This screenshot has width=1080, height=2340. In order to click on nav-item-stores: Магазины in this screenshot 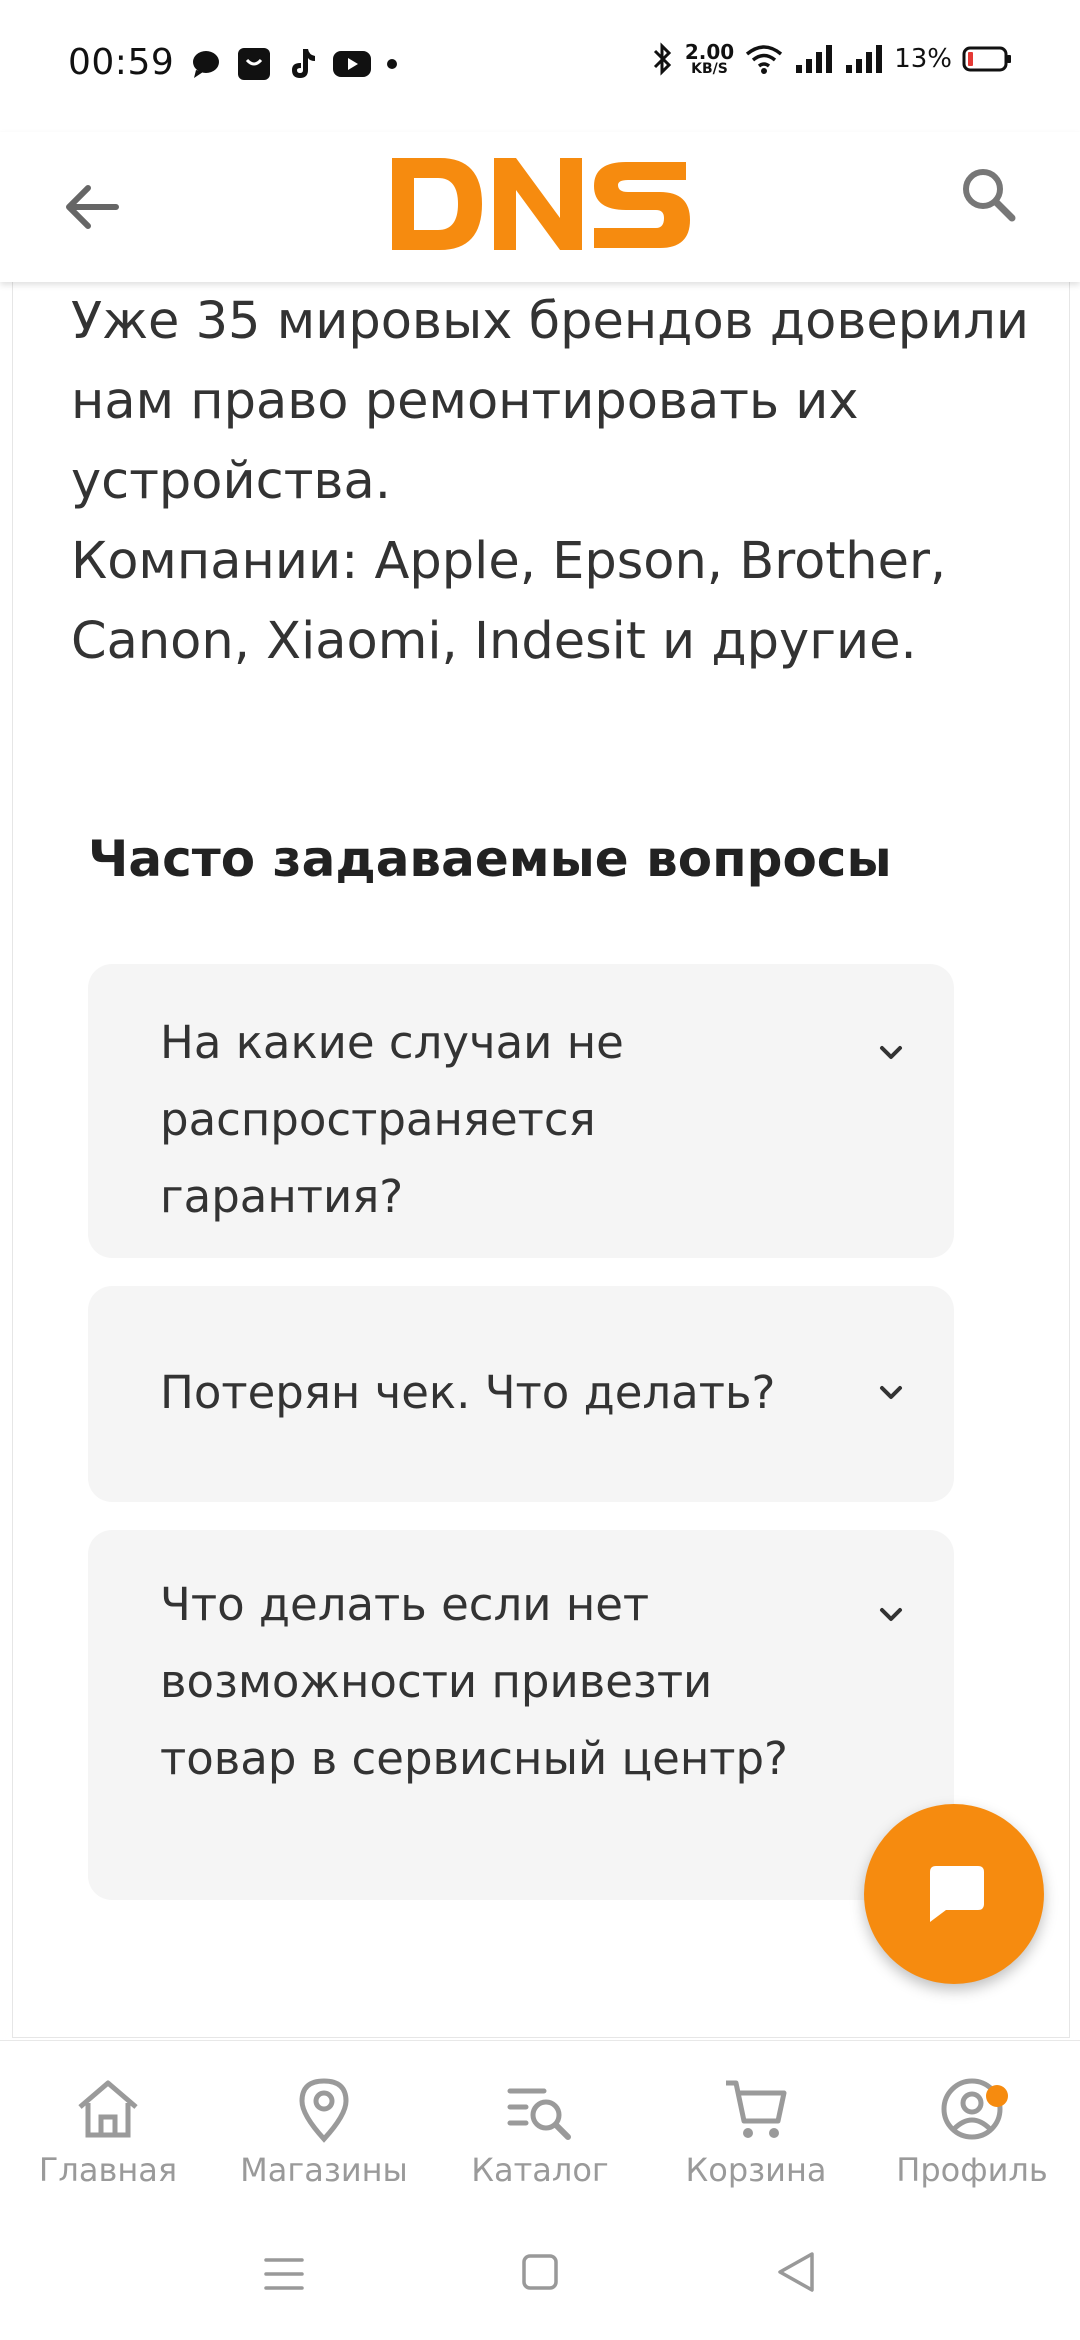, I will do `click(324, 2125)`.